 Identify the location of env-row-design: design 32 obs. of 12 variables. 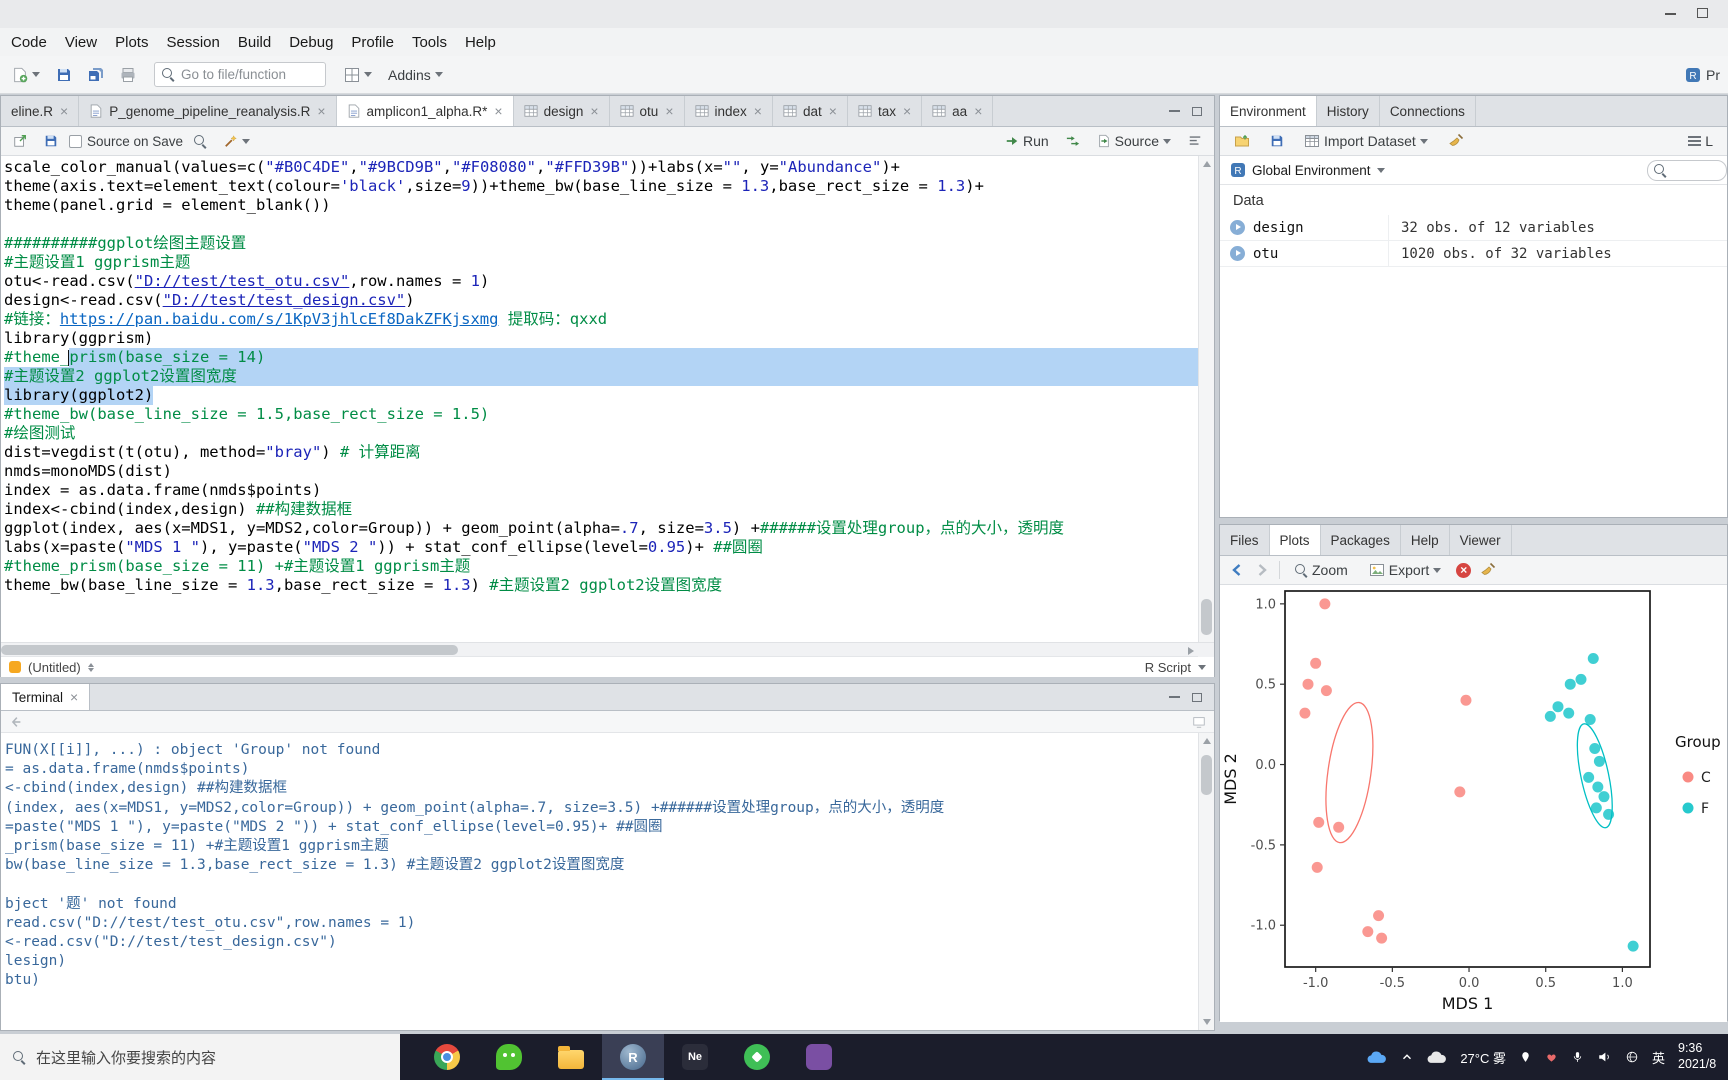
(1473, 227).